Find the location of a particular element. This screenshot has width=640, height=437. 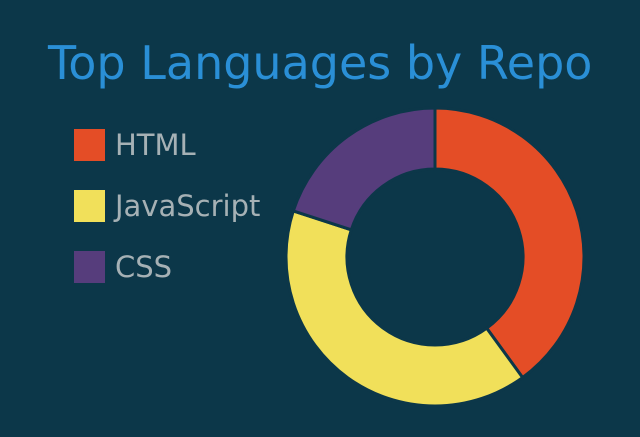

donut-slice-css is located at coordinates (364, 169).